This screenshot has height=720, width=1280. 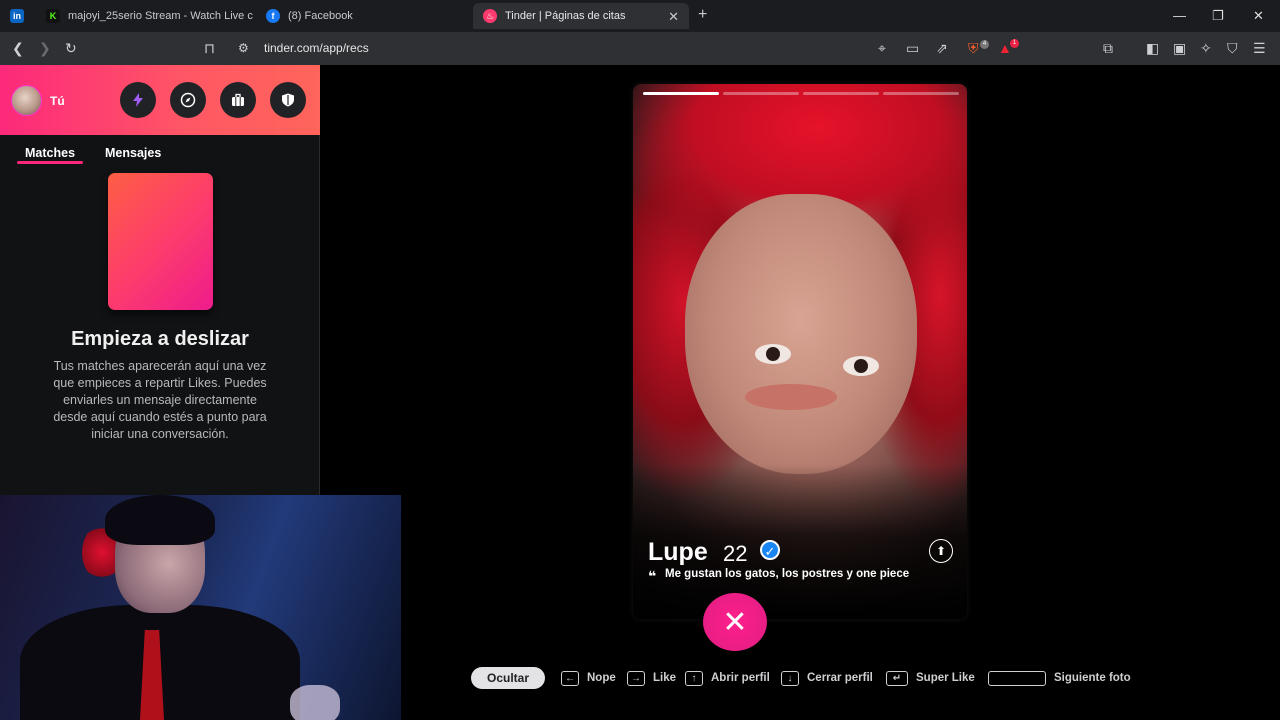 What do you see at coordinates (316, 48) in the screenshot?
I see `address-bar: tinder.com/app/recs` at bounding box center [316, 48].